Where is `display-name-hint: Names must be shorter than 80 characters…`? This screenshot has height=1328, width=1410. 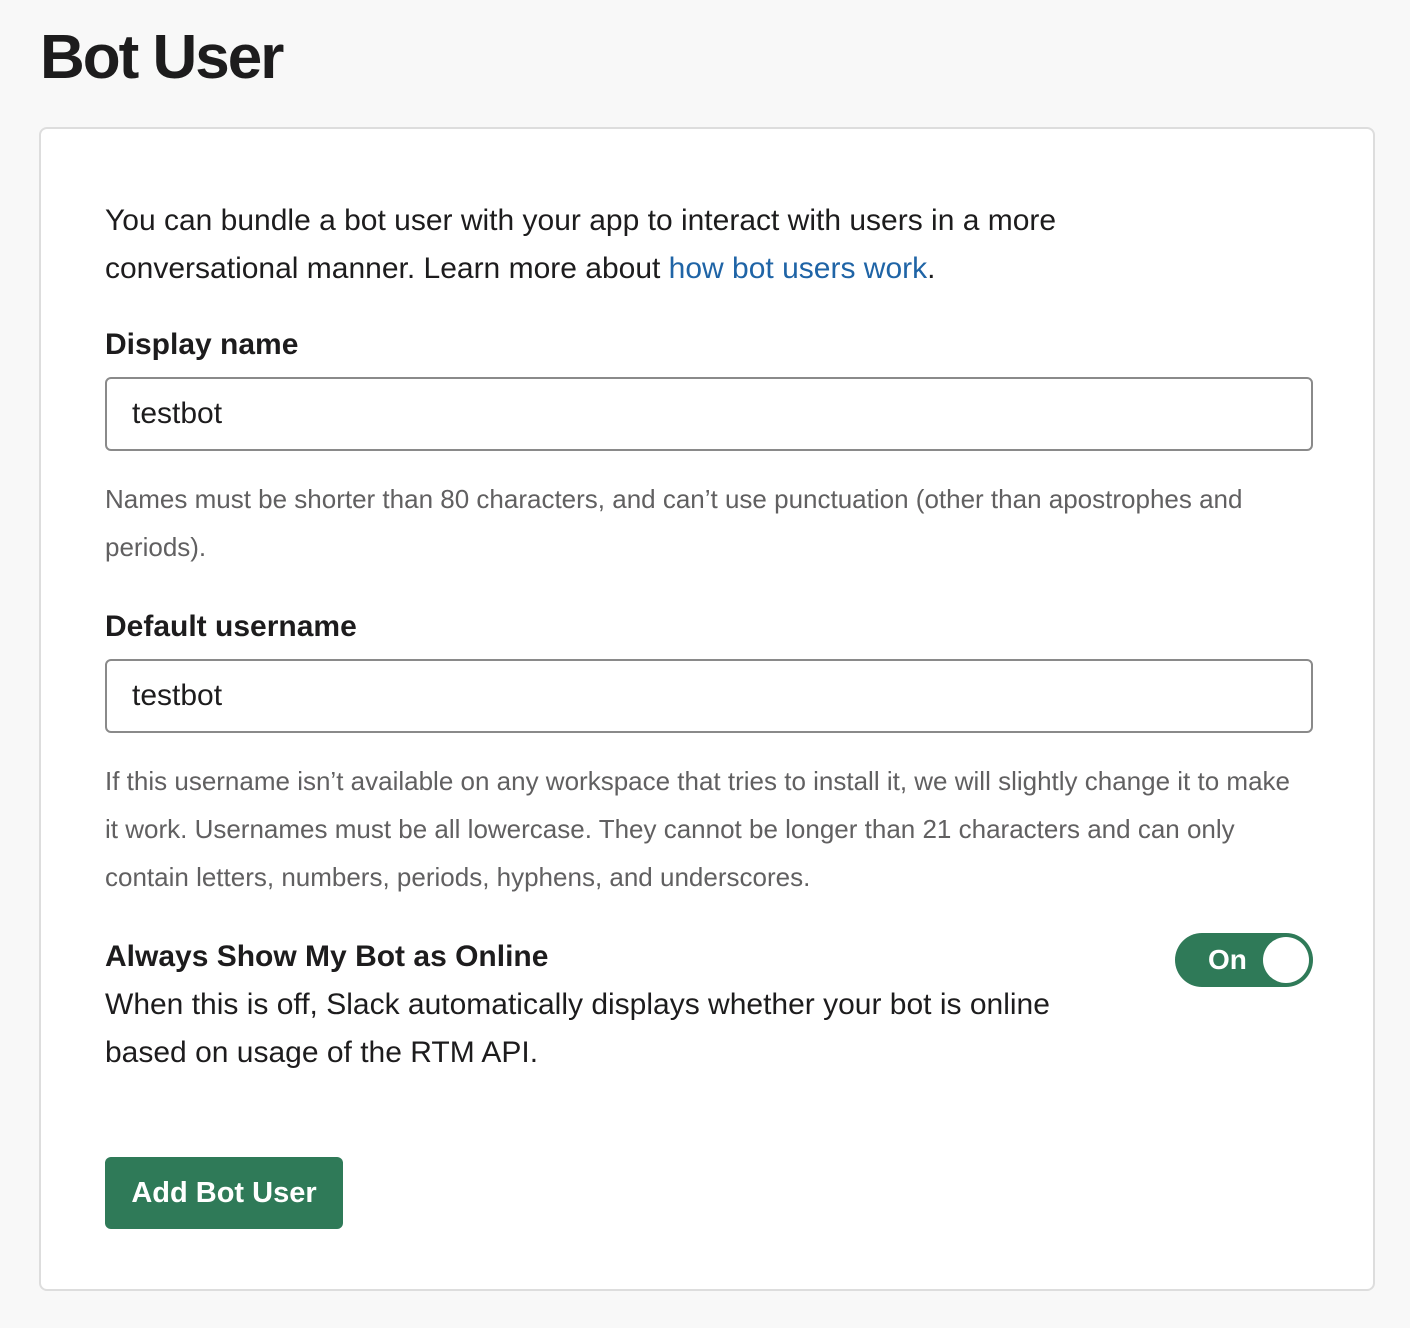 display-name-hint: Names must be shorter than 80 characters… is located at coordinates (674, 523).